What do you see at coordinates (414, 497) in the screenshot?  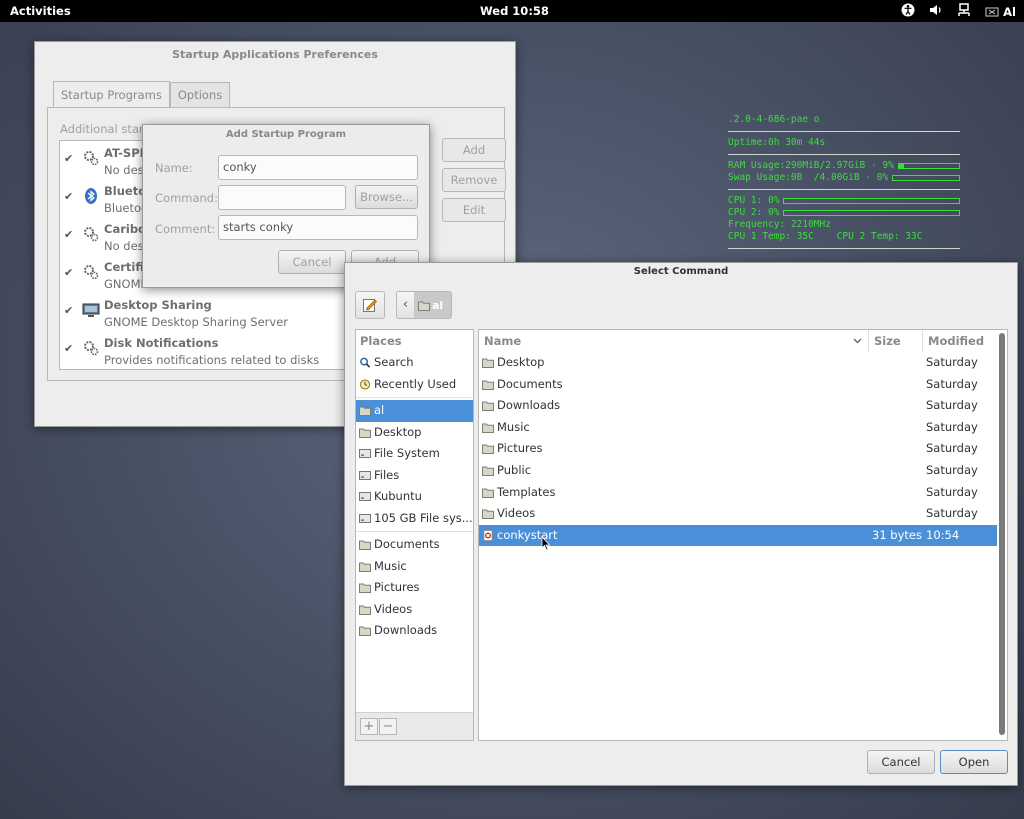 I see `place-kubuntu: Kubuntu` at bounding box center [414, 497].